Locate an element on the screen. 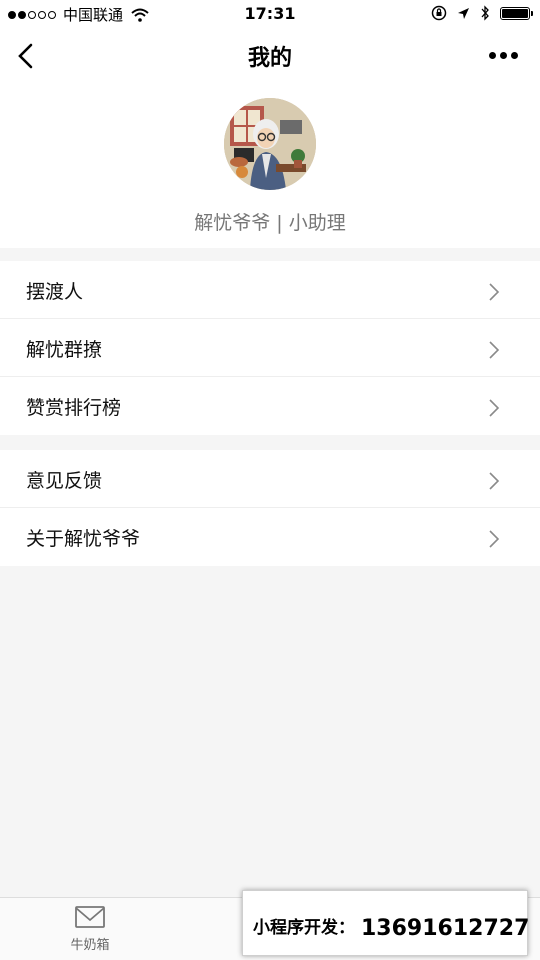 This screenshot has height=960, width=540. orientation-lock-icon is located at coordinates (439, 13).